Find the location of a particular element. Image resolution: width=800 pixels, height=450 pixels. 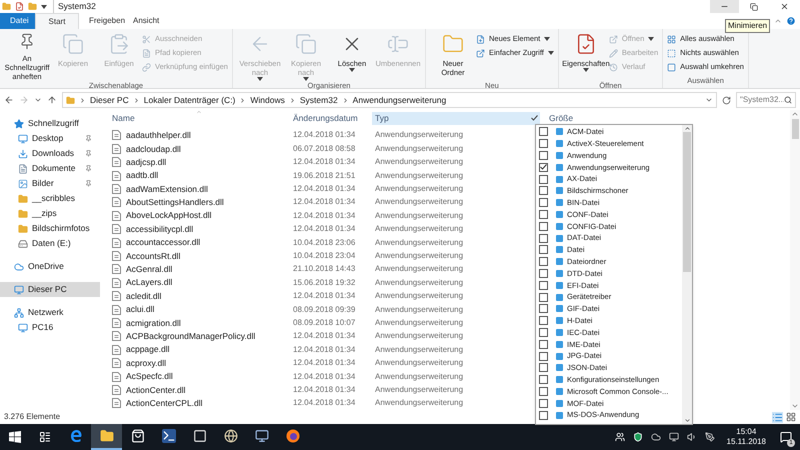

file-name-cell: accessibilitycpl.dll is located at coordinates (195, 229).